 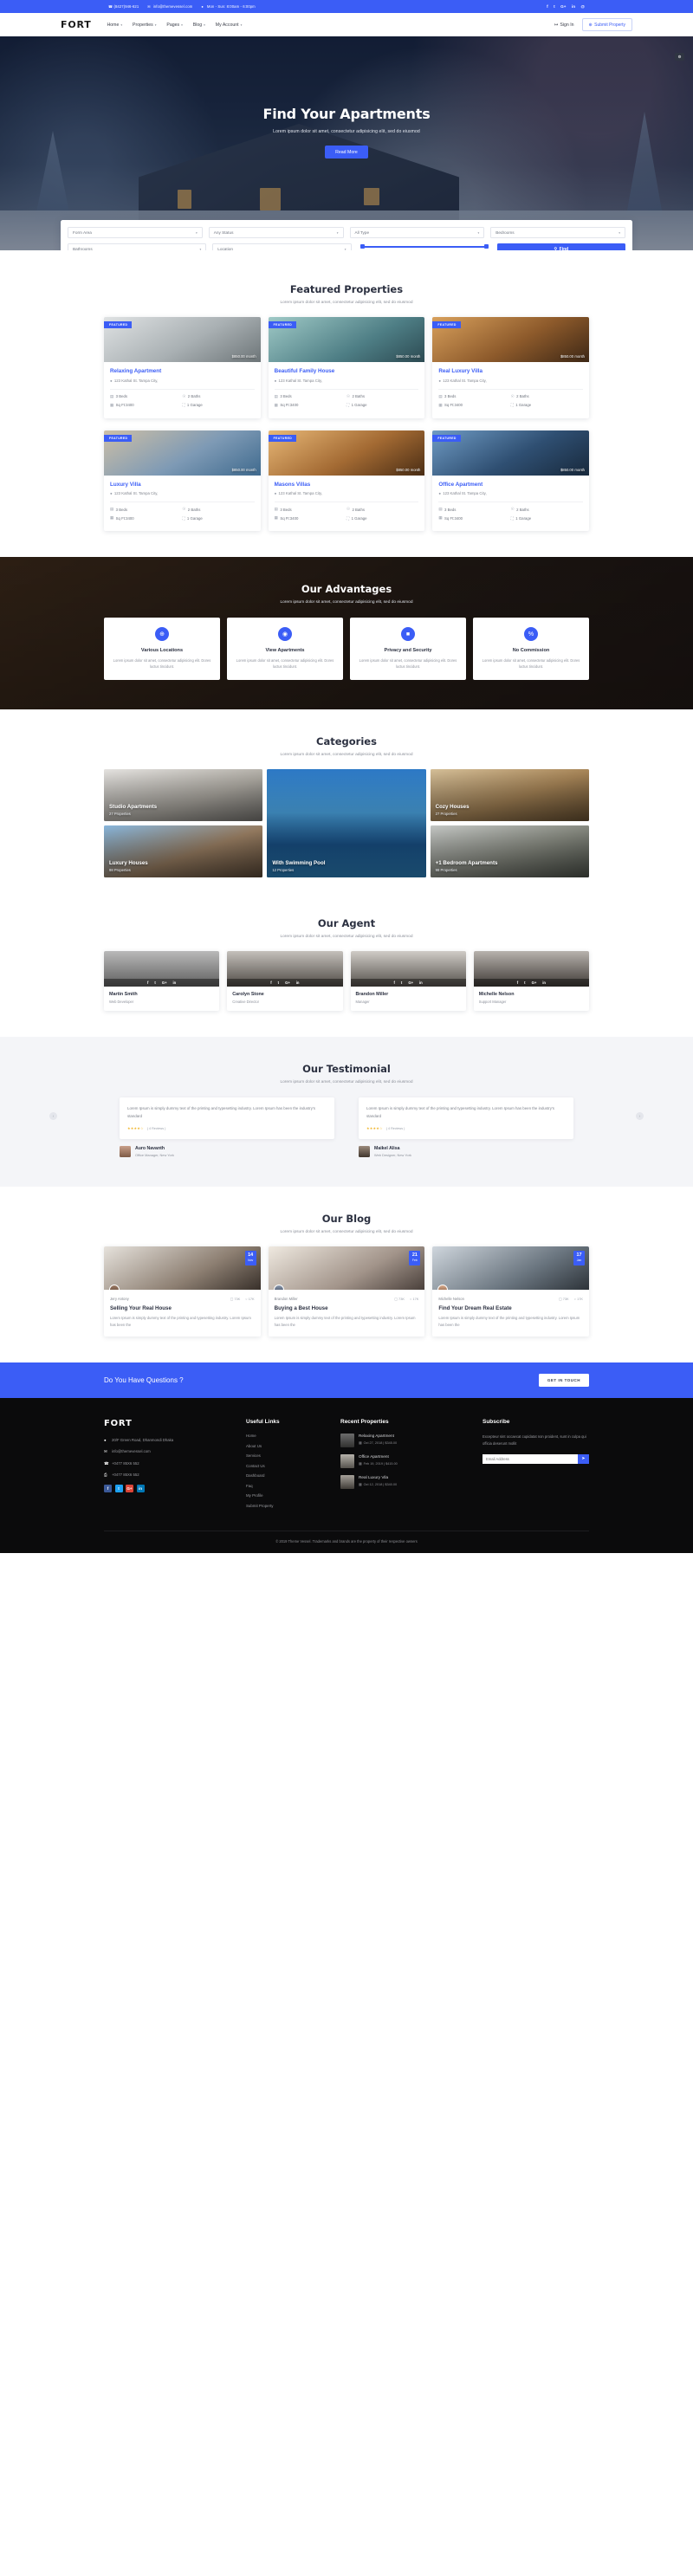 What do you see at coordinates (417, 232) in the screenshot?
I see `type-select: All Type ▾` at bounding box center [417, 232].